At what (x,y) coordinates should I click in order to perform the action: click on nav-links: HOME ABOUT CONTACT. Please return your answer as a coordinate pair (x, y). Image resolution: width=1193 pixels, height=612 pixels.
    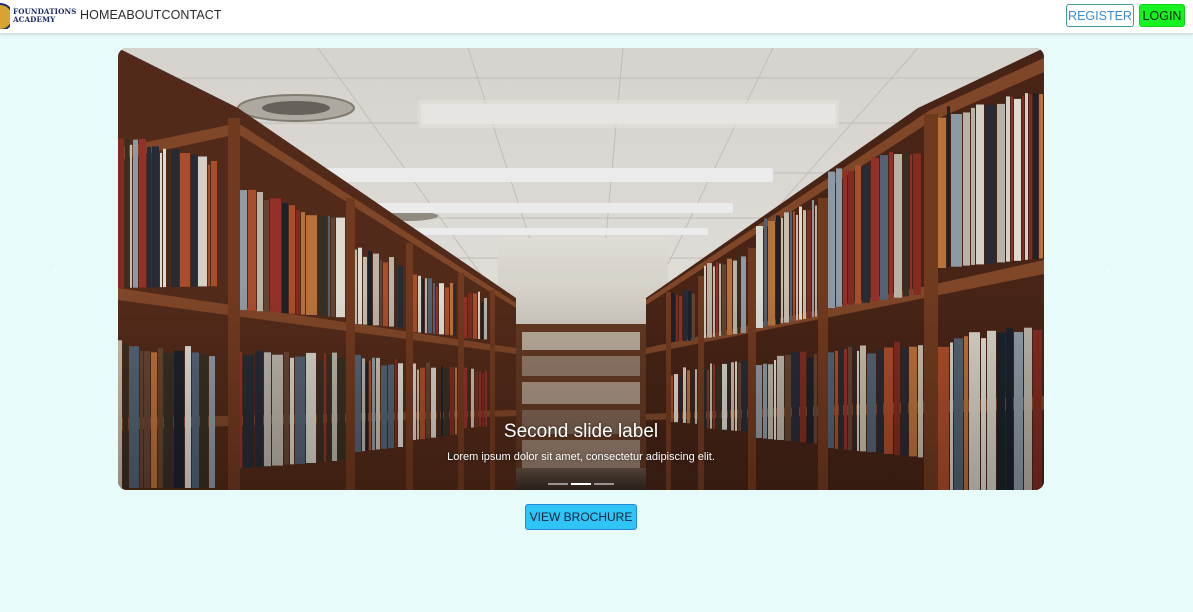
    Looking at the image, I should click on (151, 15).